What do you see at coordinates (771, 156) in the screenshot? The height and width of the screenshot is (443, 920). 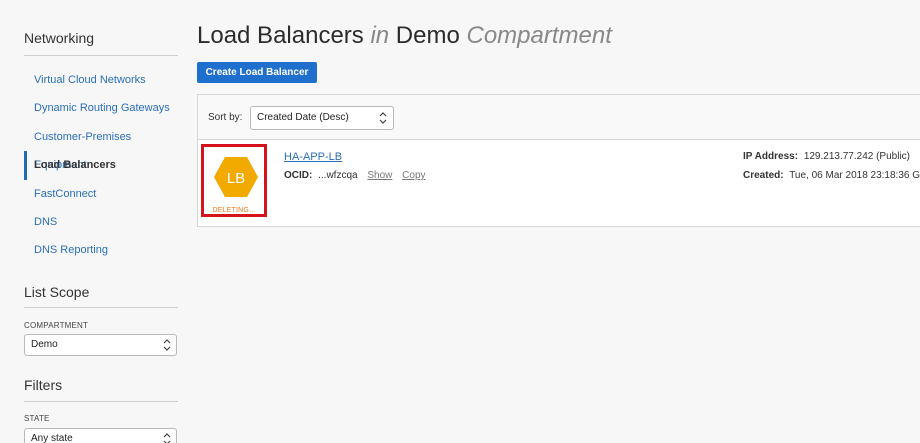 I see `ip-label: IP Address:` at bounding box center [771, 156].